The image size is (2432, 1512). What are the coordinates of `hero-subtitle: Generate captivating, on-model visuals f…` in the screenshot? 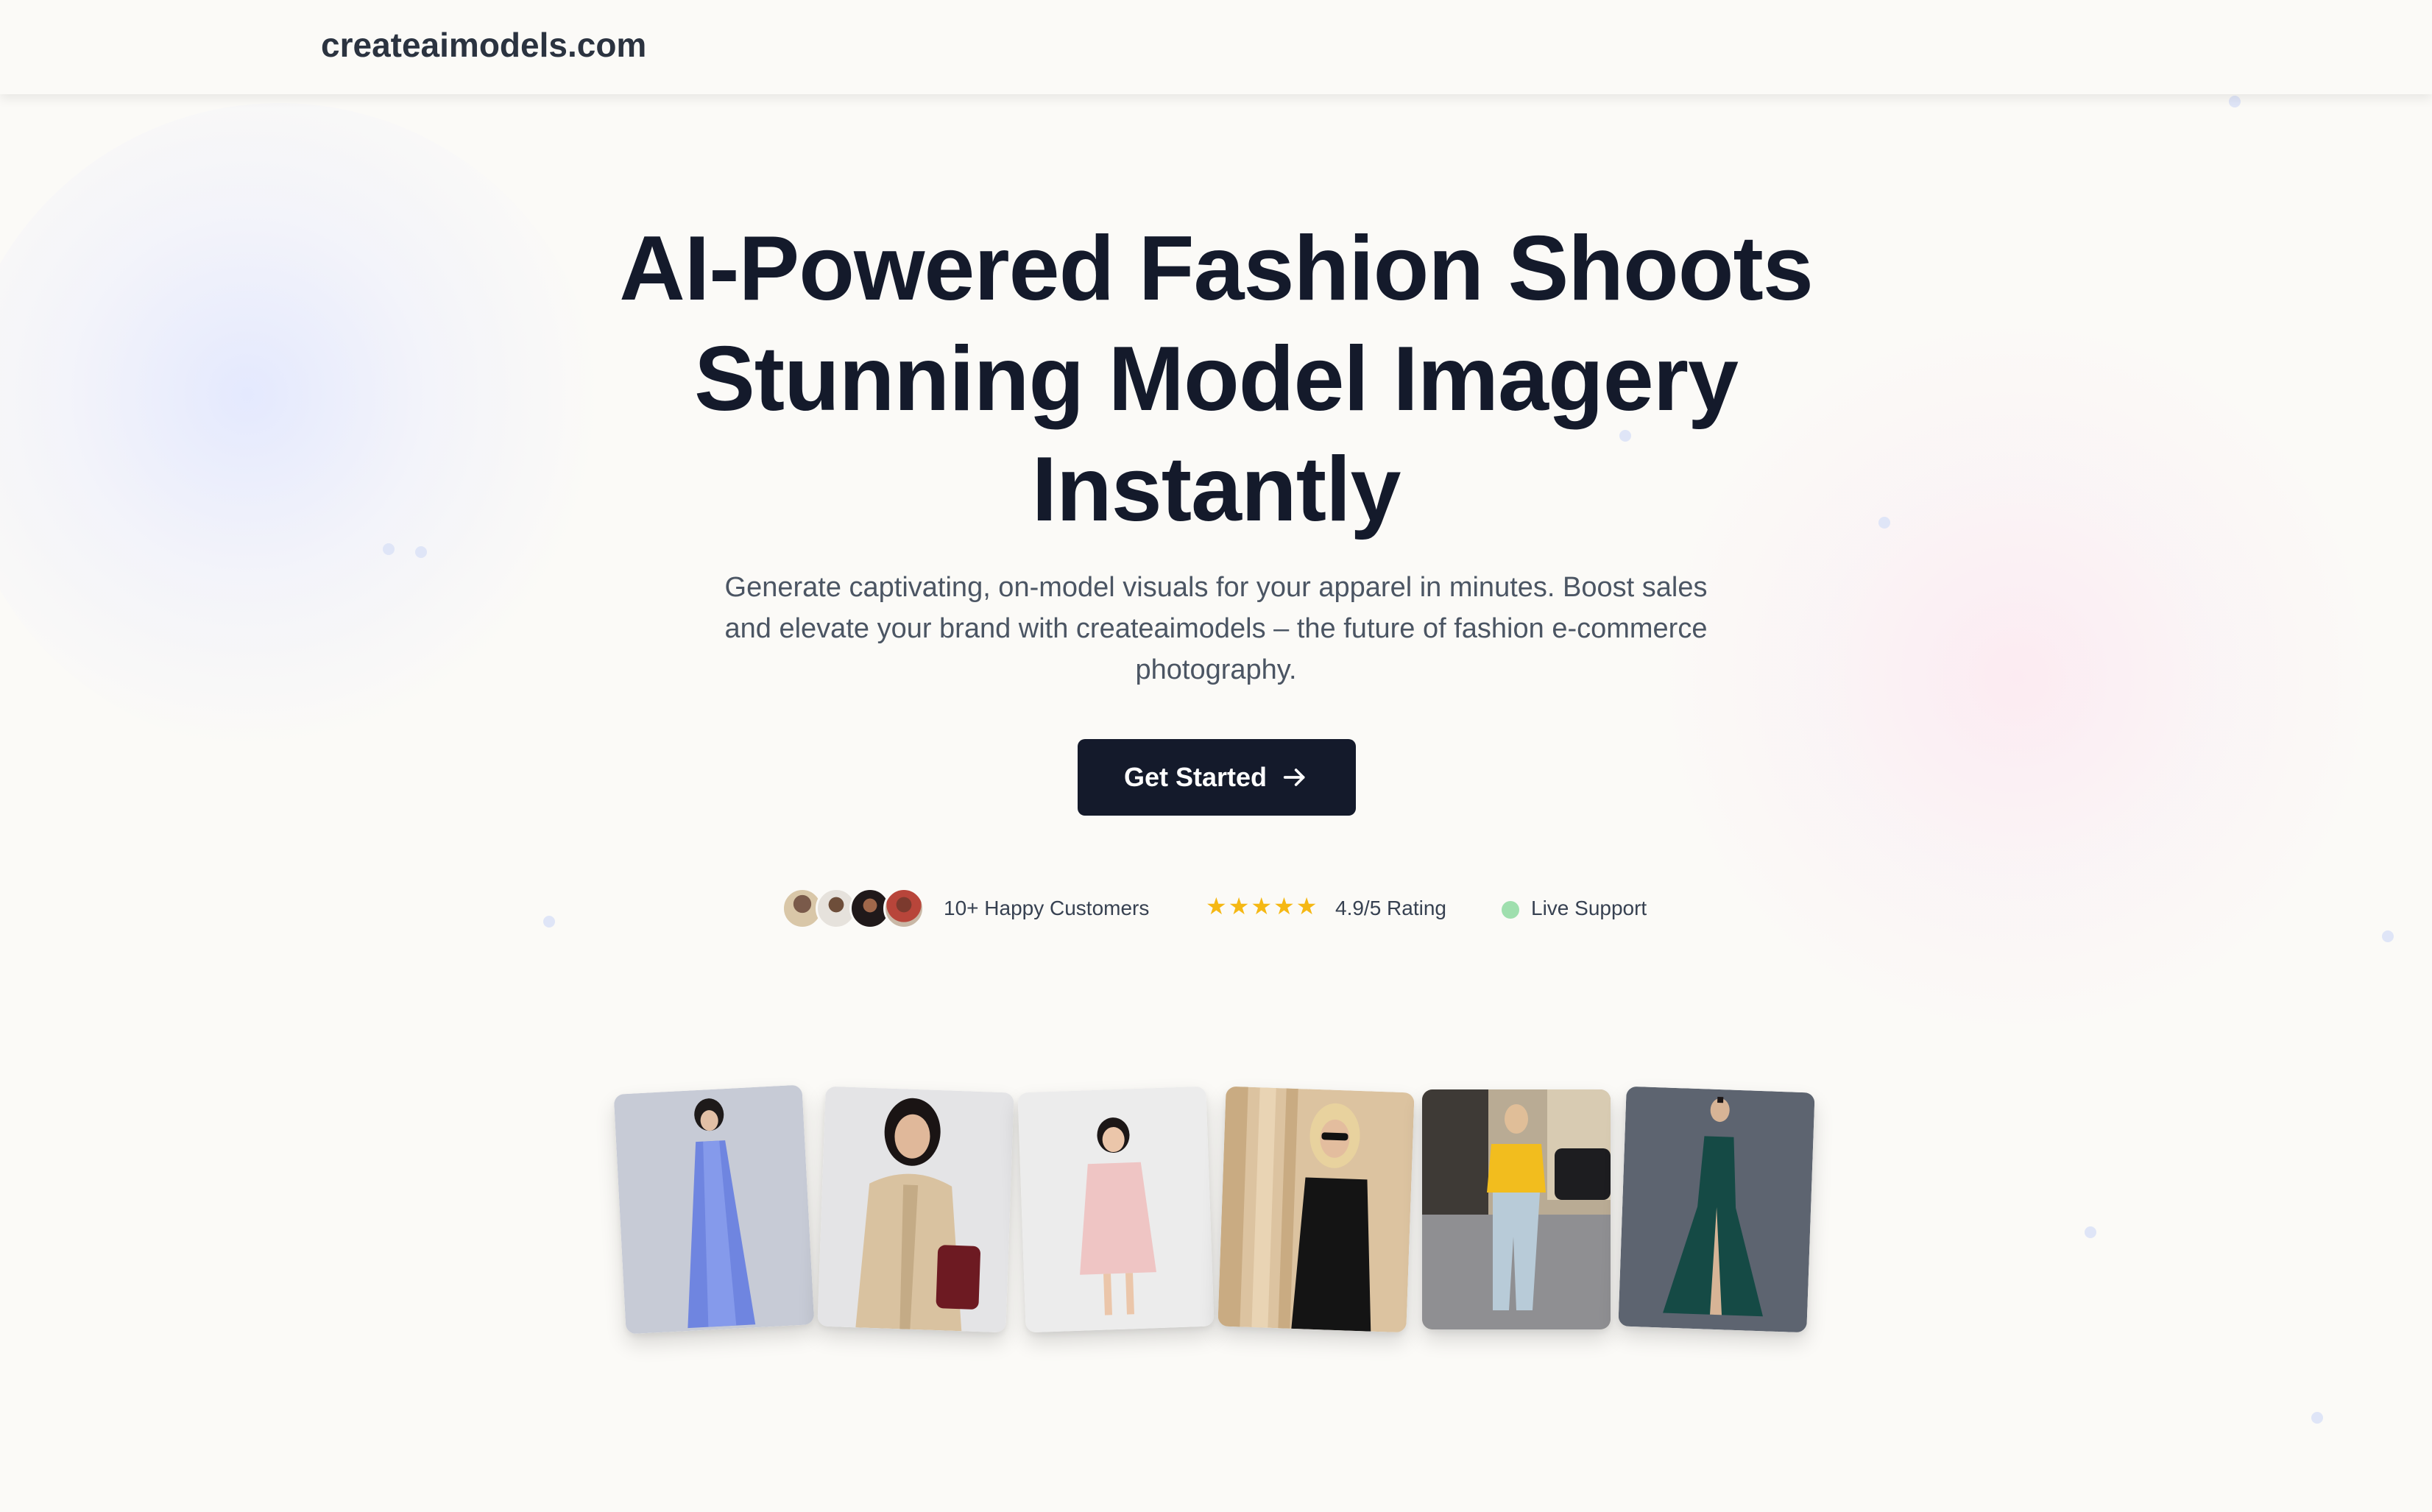 It's located at (1216, 628).